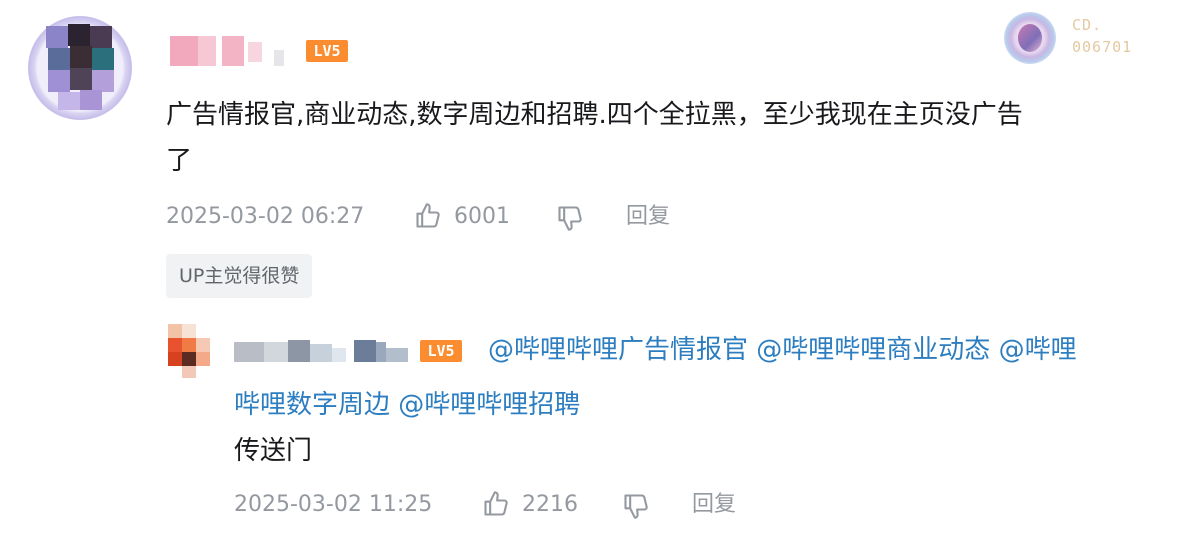  Describe the element at coordinates (312, 405) in the screenshot. I see `mention-link: 哔哩数字周边` at that location.